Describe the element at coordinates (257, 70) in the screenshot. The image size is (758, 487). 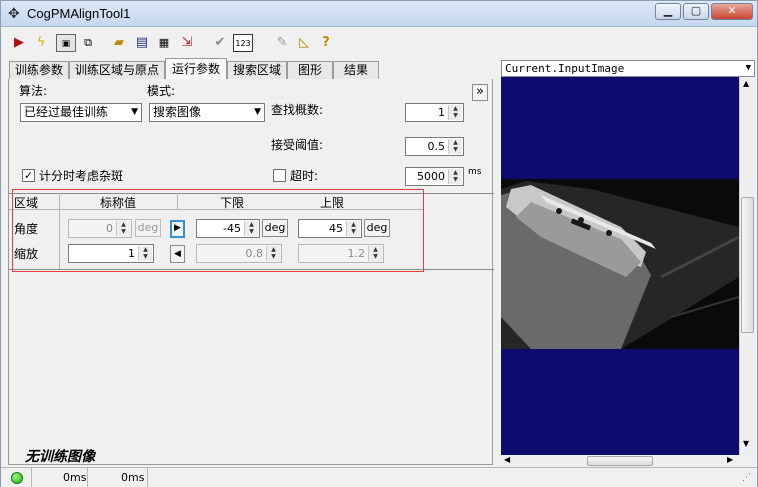
I see `tab-search-region: 搜索区域` at that location.